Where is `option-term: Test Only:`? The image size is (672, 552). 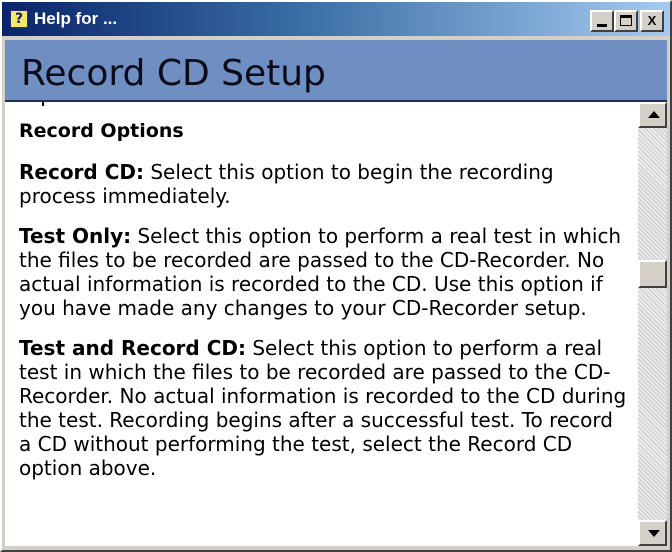 option-term: Test Only: is located at coordinates (75, 236).